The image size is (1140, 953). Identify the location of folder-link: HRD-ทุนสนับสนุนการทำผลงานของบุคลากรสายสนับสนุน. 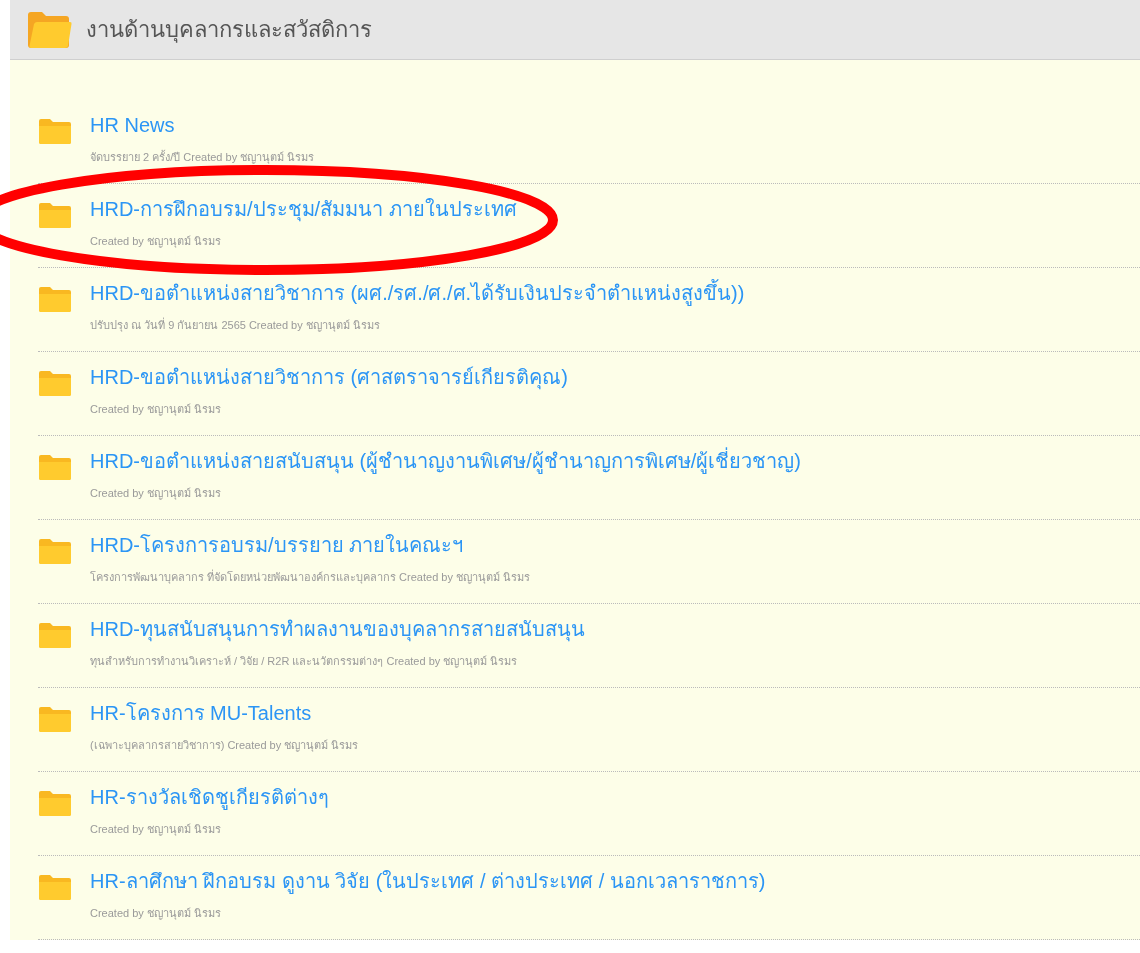
(337, 629).